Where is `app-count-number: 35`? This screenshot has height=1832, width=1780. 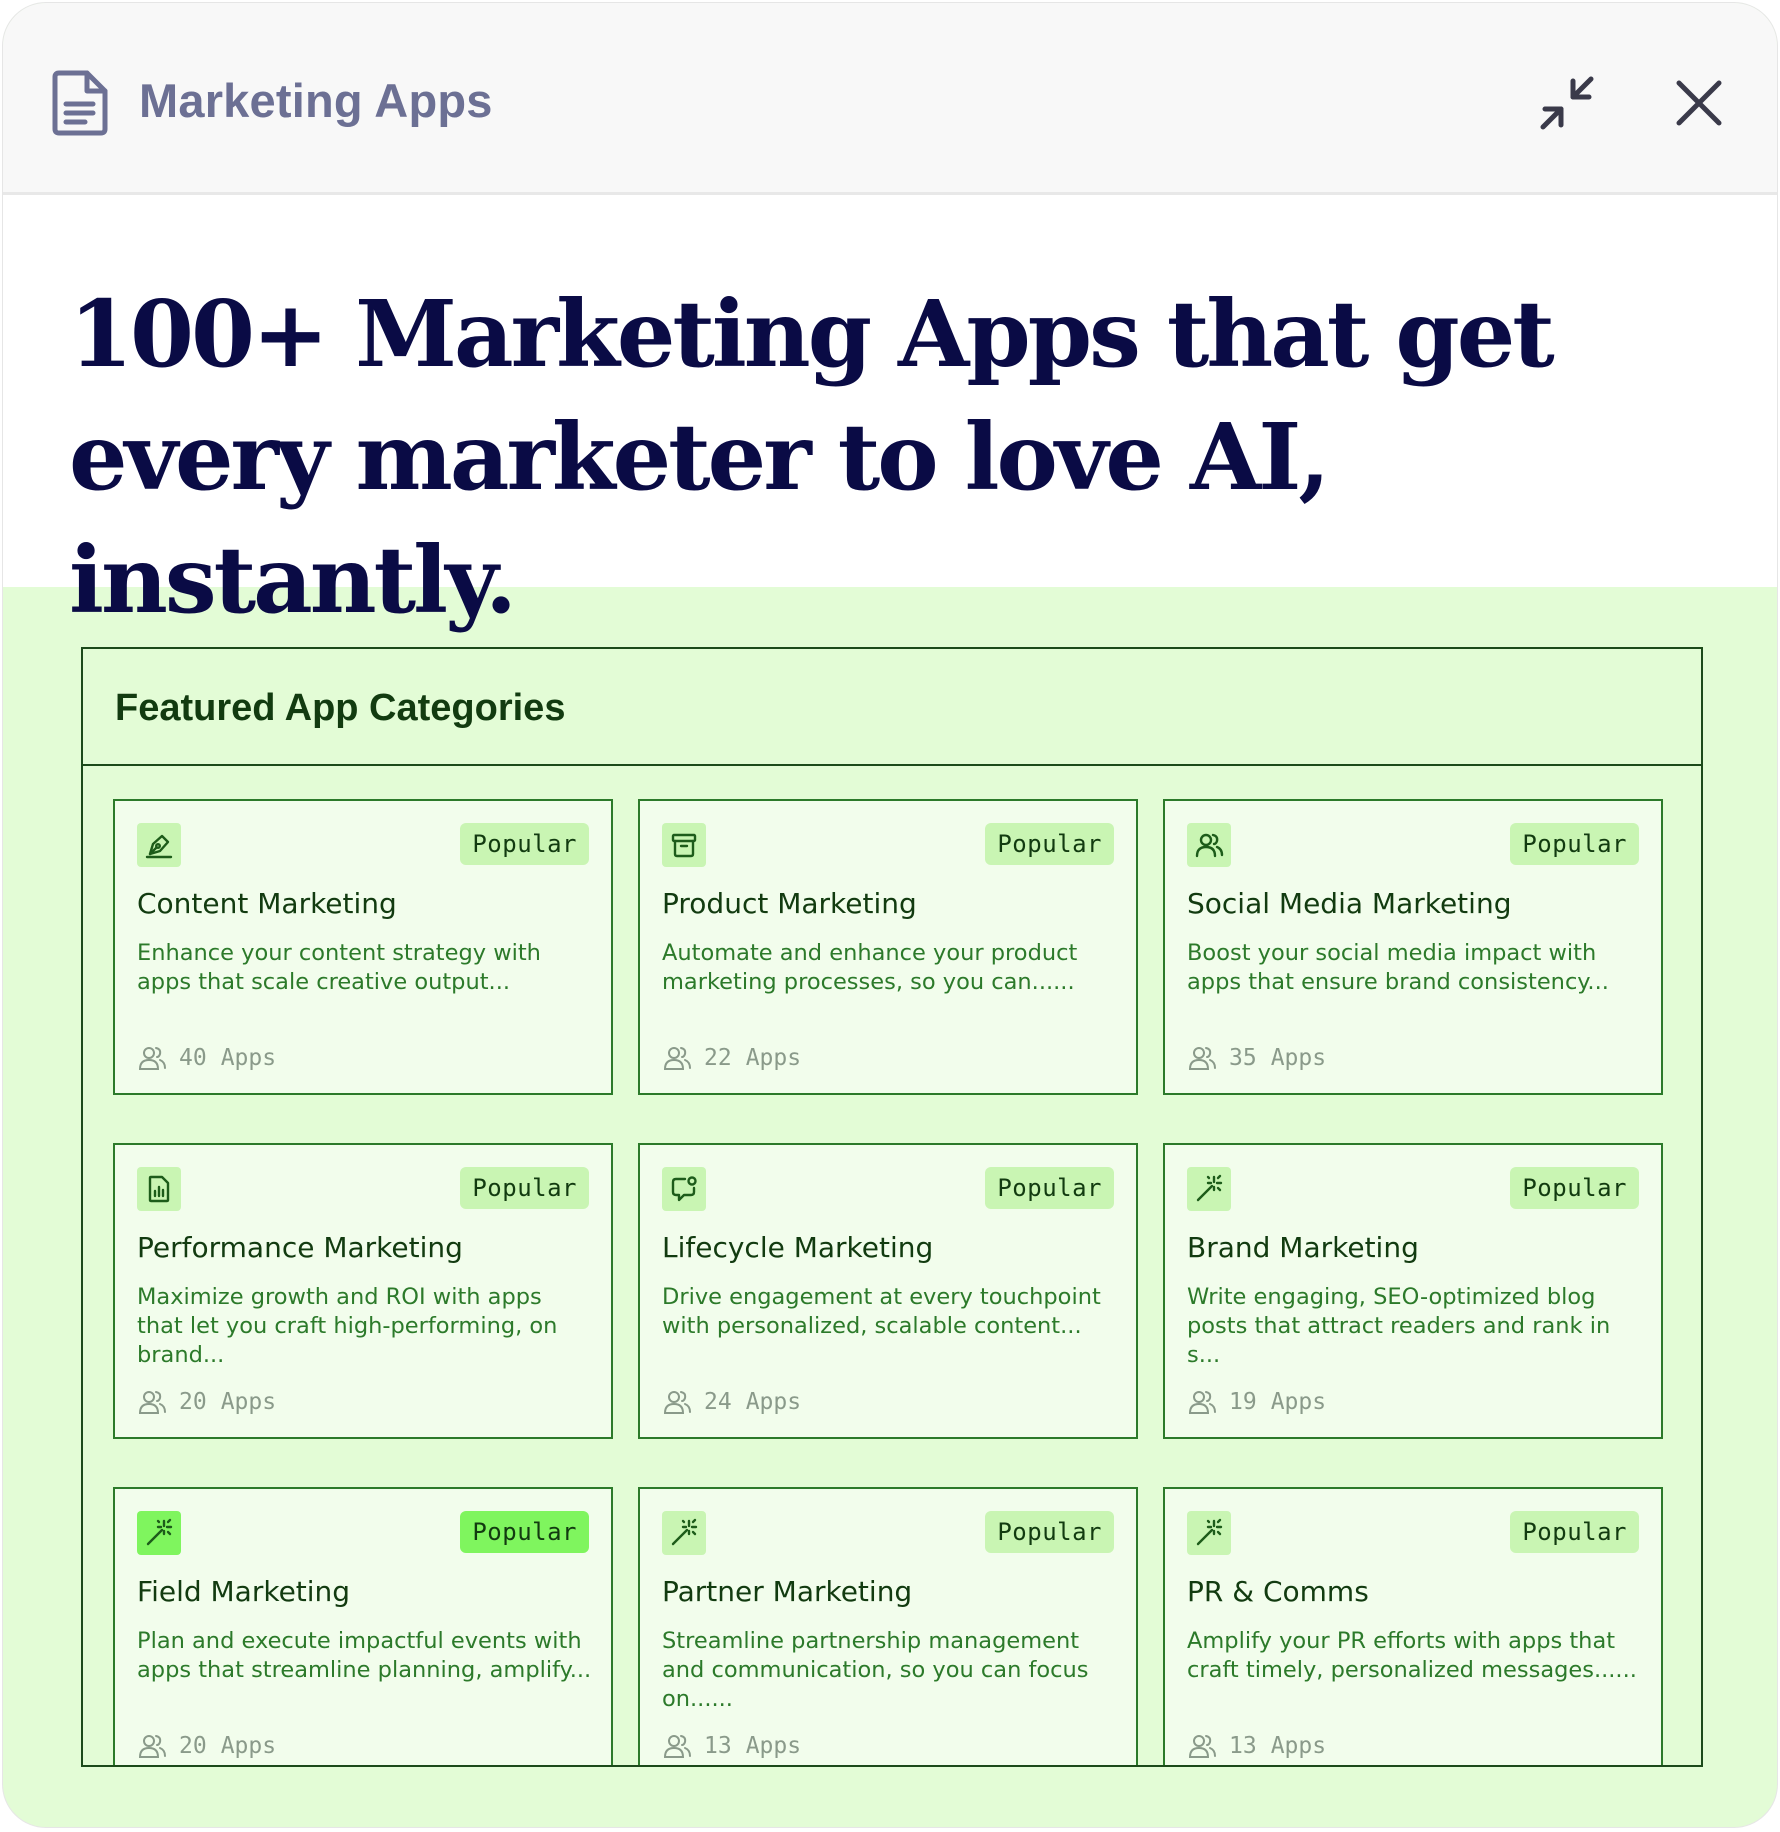
app-count-number: 35 is located at coordinates (1243, 1058).